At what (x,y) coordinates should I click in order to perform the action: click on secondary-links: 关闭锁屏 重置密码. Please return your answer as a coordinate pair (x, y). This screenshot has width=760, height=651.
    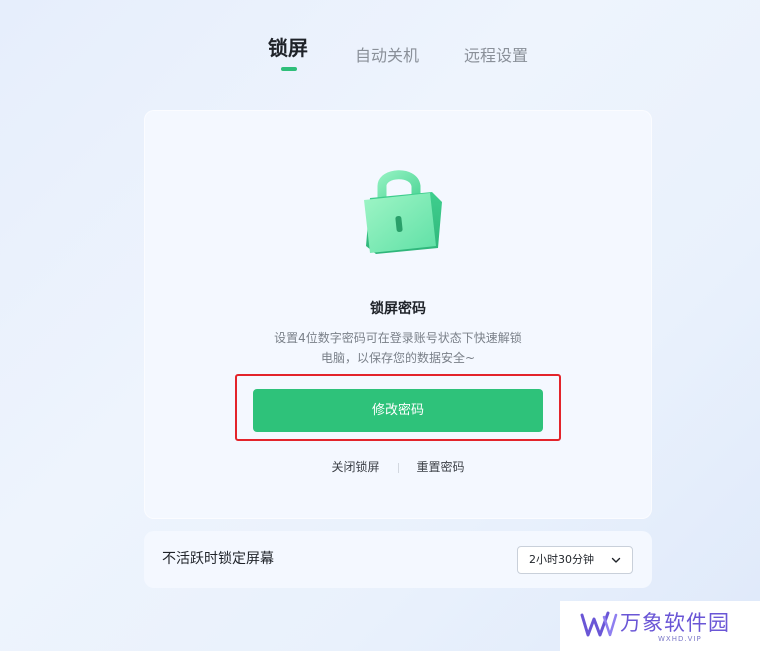
    Looking at the image, I should click on (398, 466).